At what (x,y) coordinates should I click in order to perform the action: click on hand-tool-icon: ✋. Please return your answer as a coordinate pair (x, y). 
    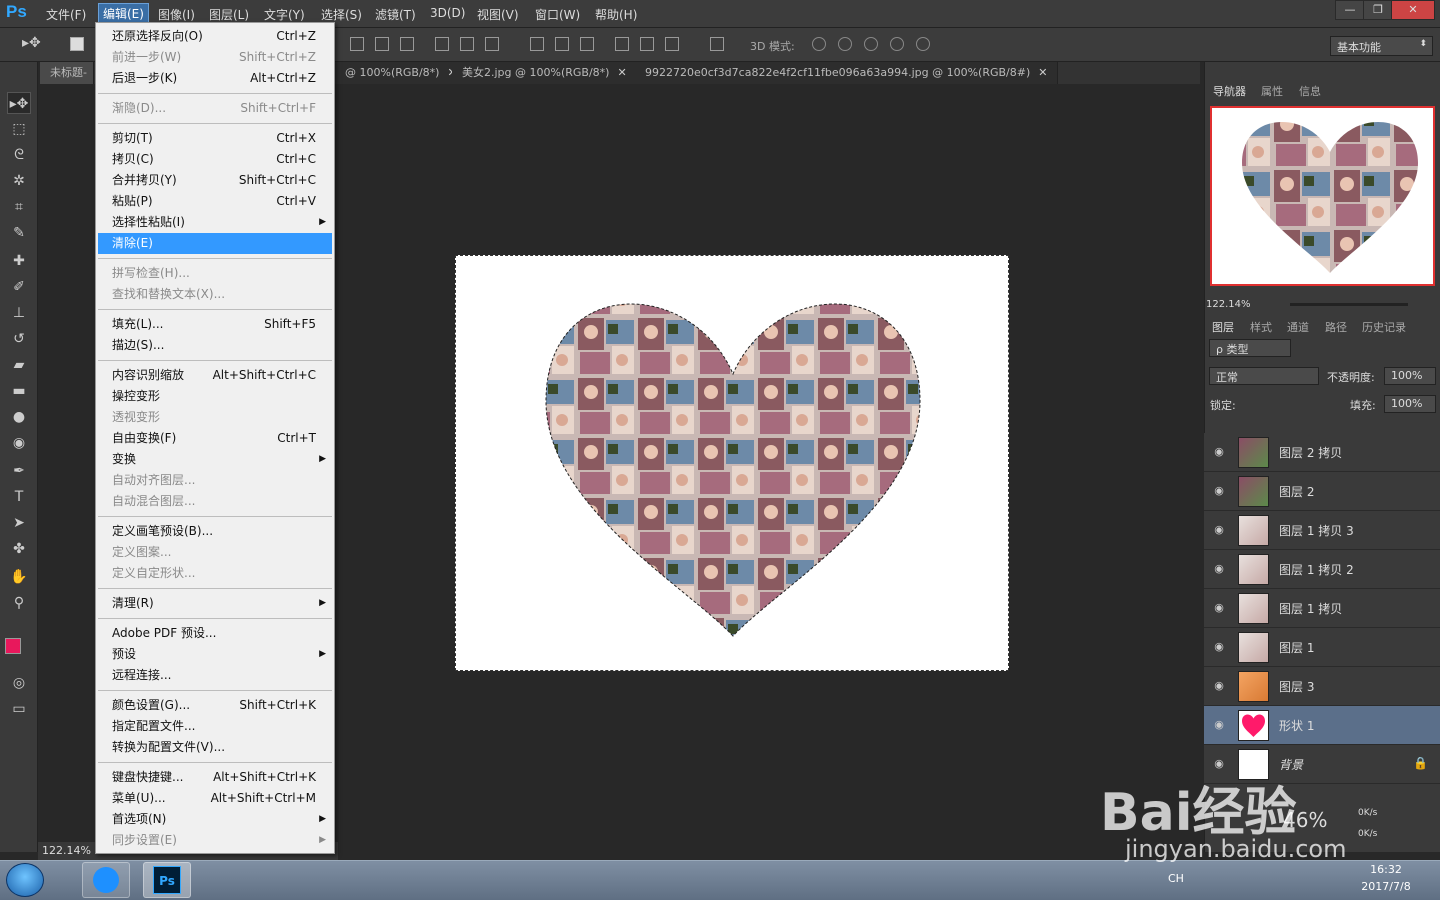
    Looking at the image, I should click on (19, 577).